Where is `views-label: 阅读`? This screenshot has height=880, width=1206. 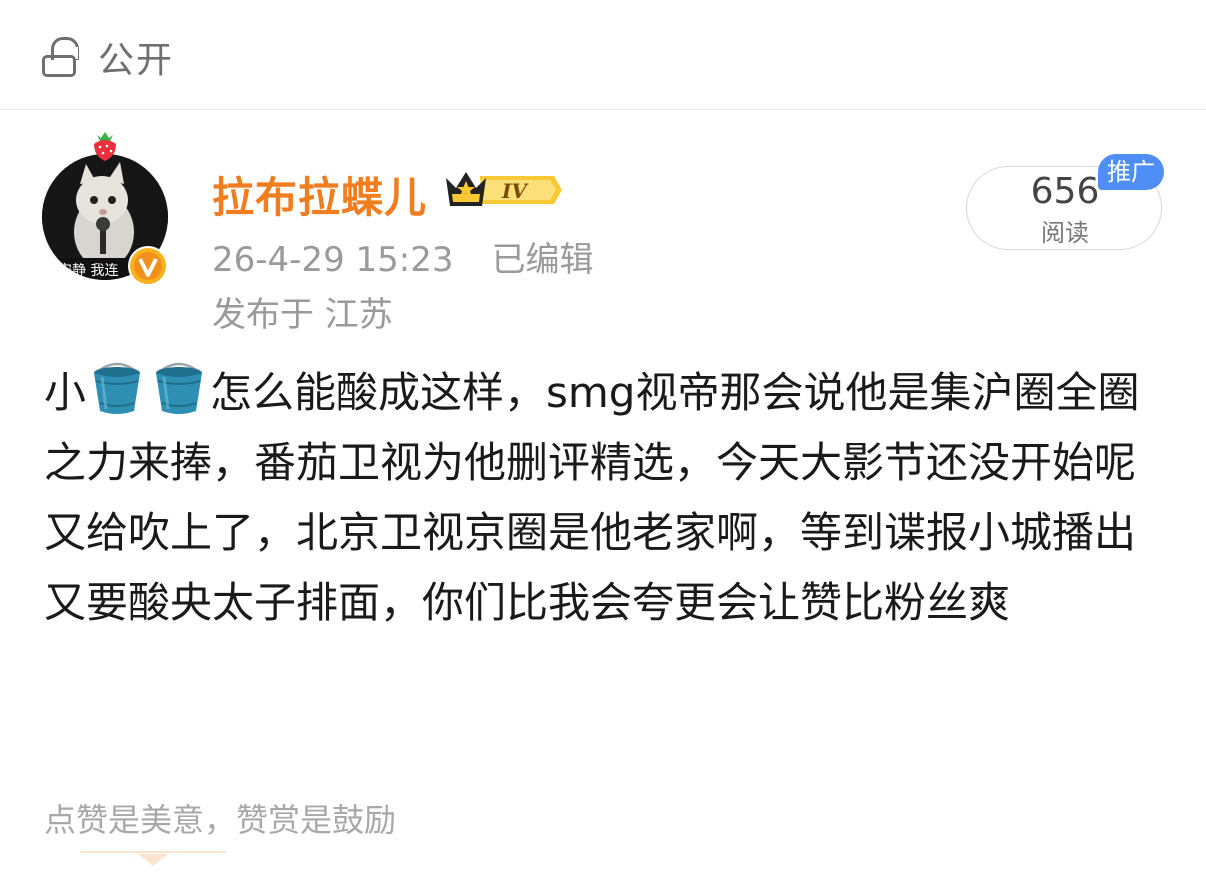
views-label: 阅读 is located at coordinates (1065, 233).